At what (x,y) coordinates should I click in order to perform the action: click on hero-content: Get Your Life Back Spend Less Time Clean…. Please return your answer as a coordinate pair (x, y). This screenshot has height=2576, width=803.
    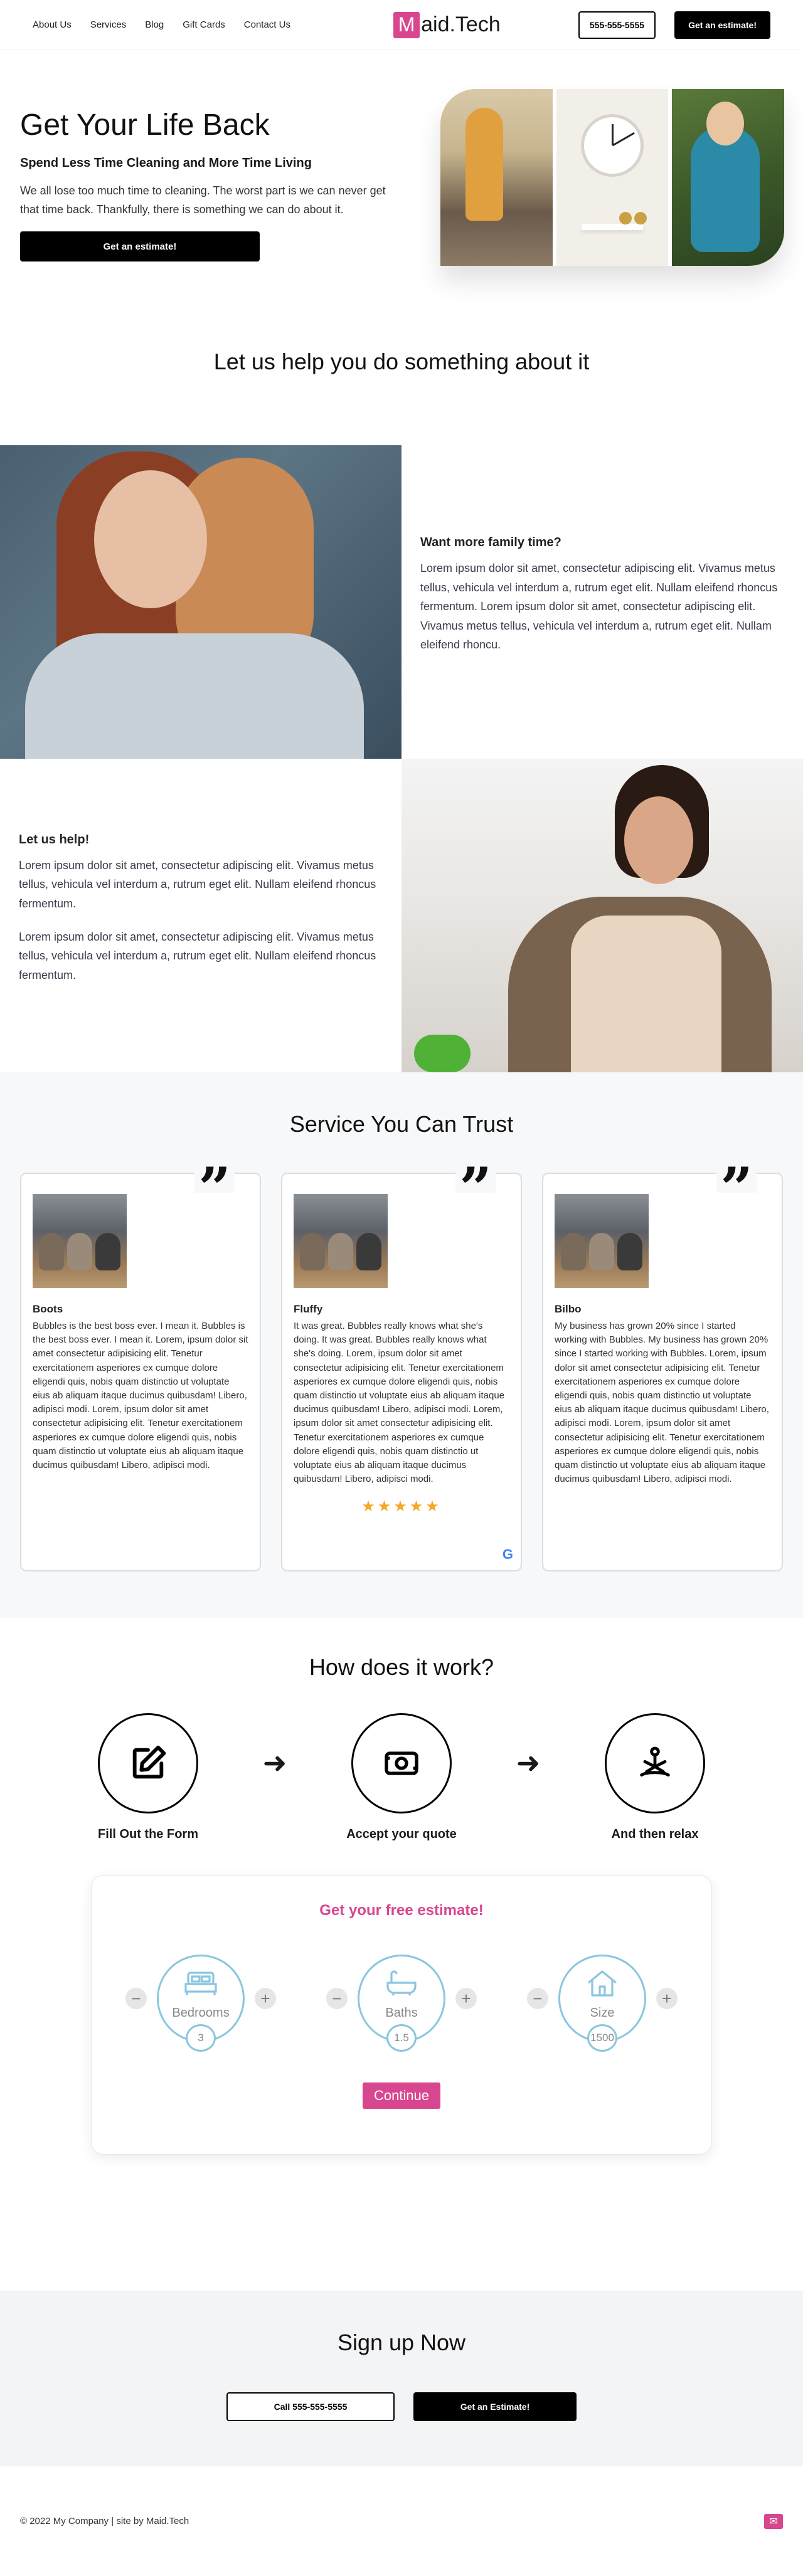
    Looking at the image, I should click on (214, 185).